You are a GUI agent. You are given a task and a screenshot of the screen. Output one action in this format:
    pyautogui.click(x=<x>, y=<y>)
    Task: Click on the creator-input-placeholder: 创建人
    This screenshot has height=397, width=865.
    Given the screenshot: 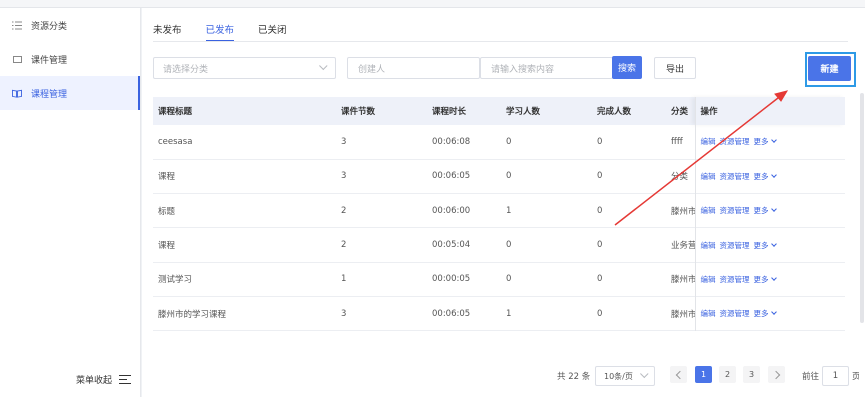 What is the action you would take?
    pyautogui.click(x=372, y=69)
    